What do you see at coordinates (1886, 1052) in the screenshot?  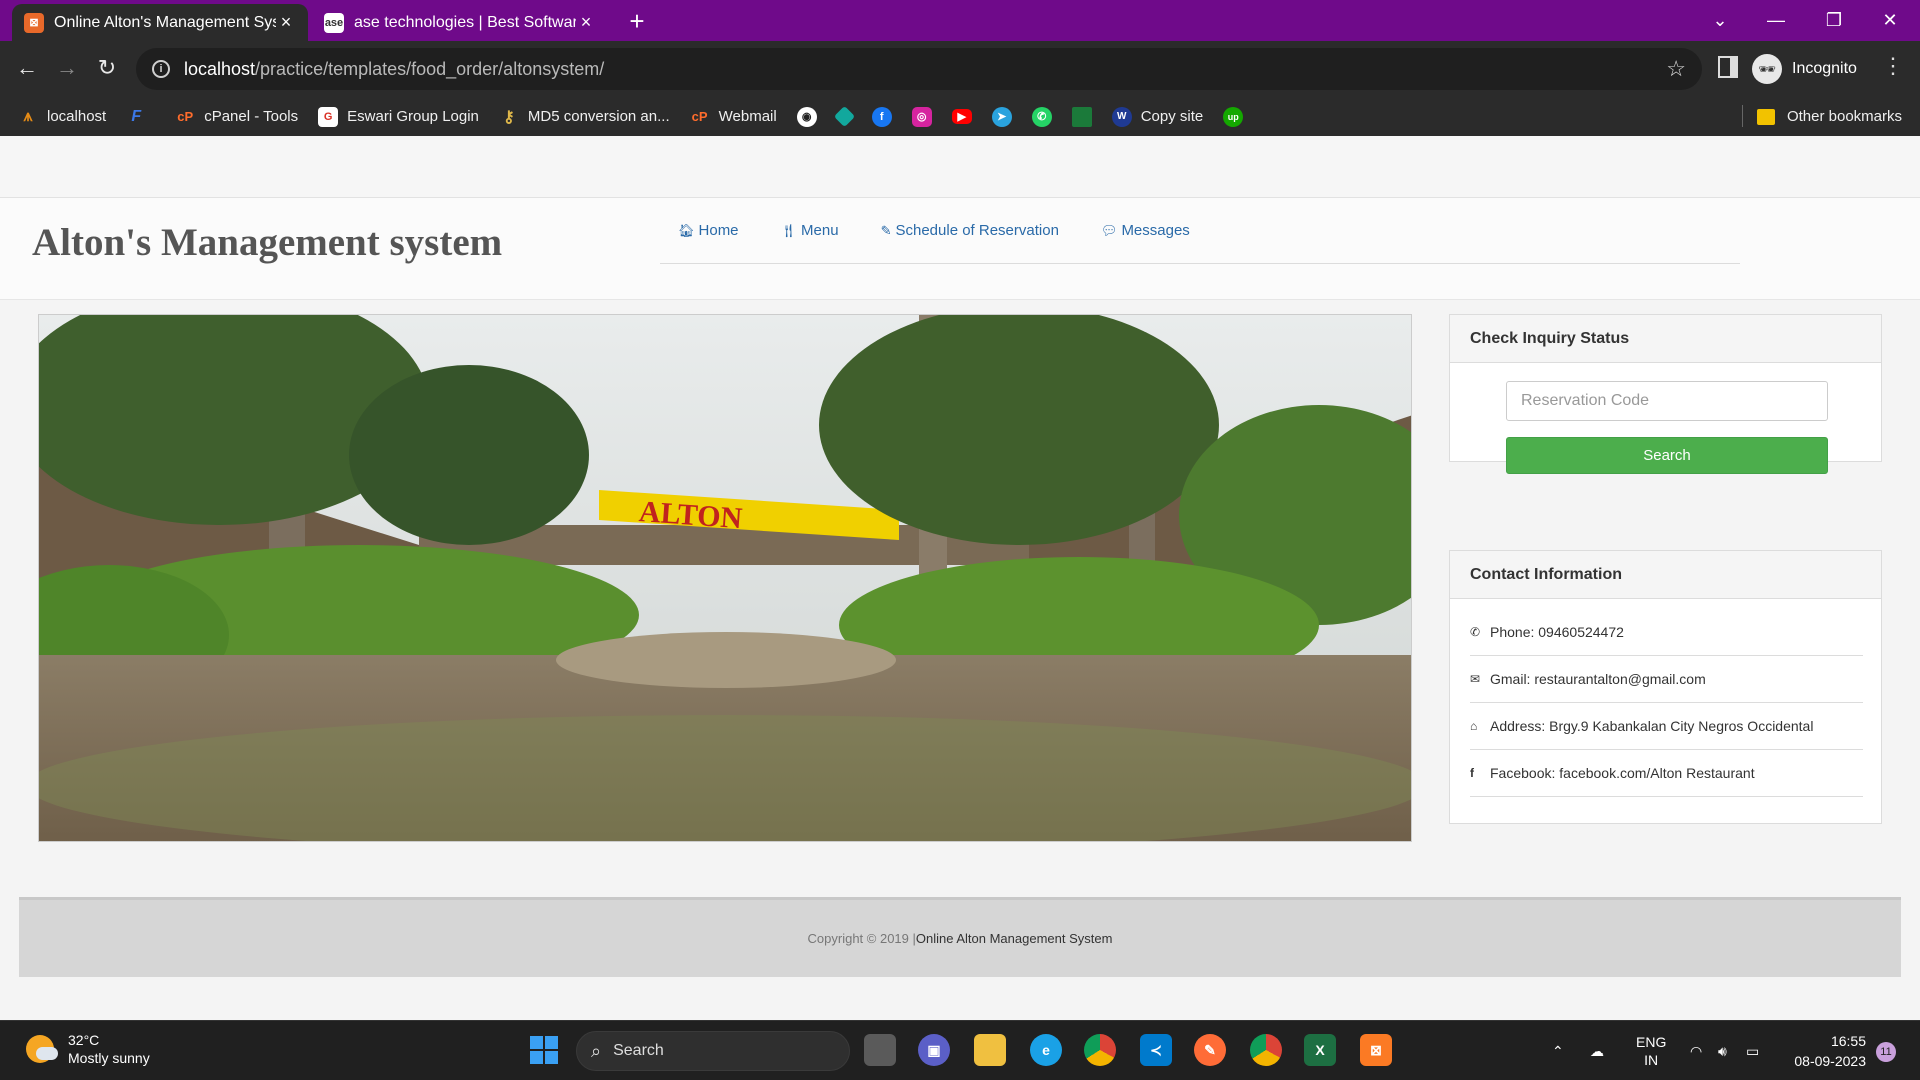 I see `notification-badge: 11` at bounding box center [1886, 1052].